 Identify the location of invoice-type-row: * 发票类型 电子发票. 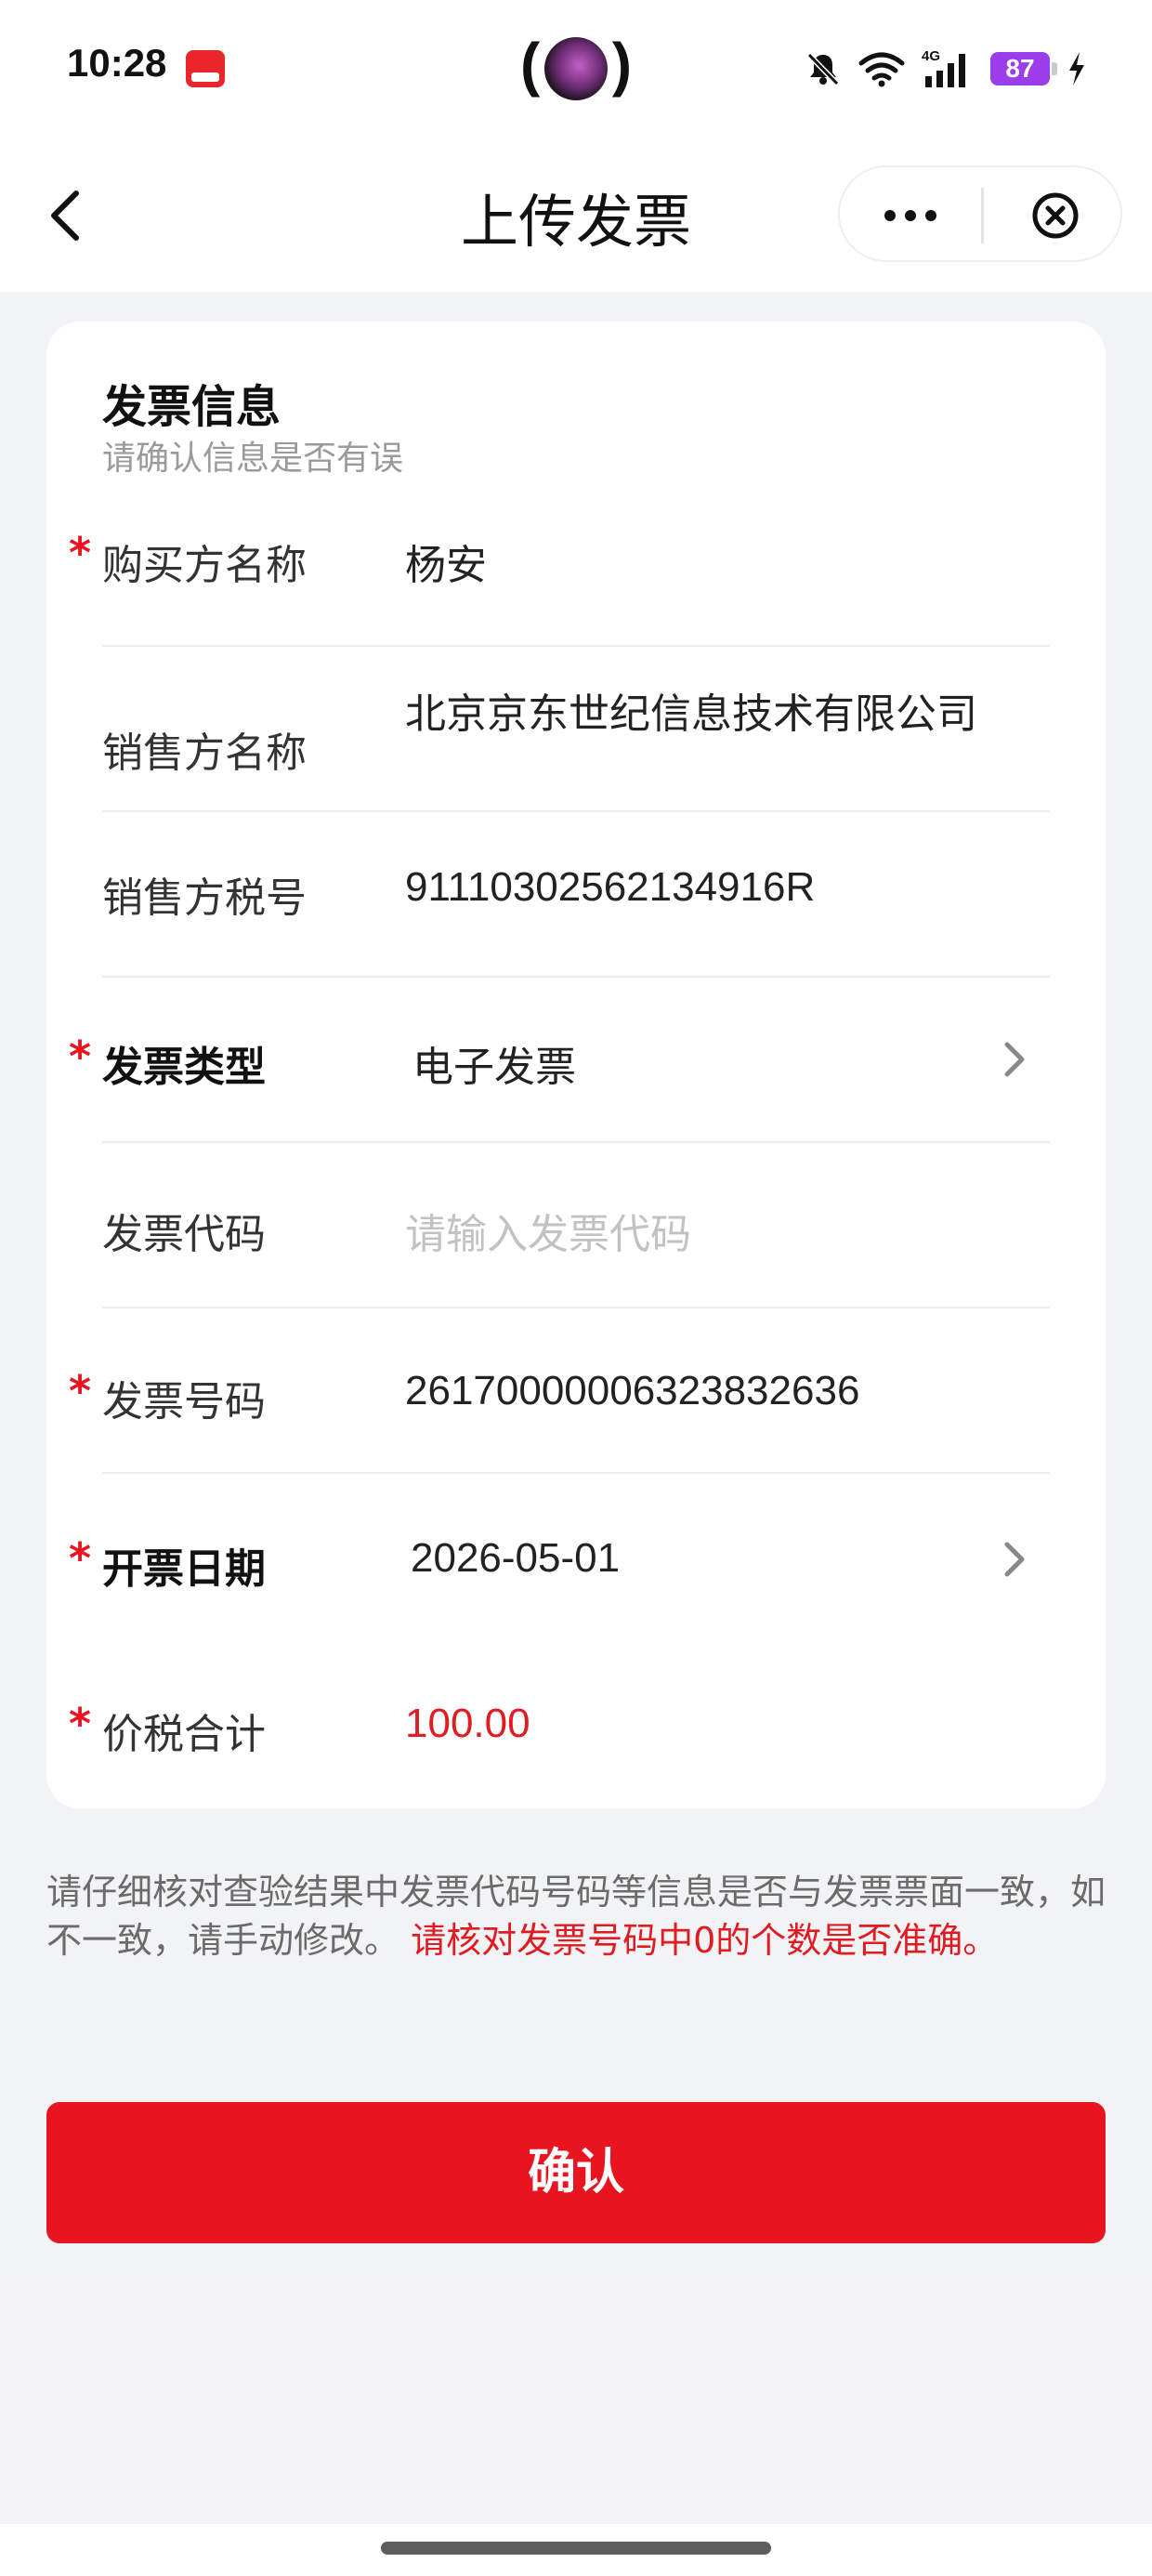
(559, 1059).